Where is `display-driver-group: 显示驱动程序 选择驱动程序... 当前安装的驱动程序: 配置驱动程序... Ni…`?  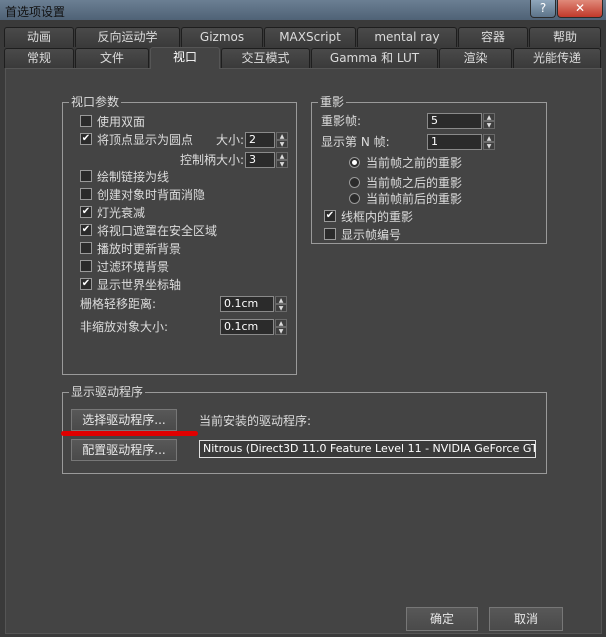 display-driver-group: 显示驱动程序 选择驱动程序... 当前安装的驱动程序: 配置驱动程序... Ni… is located at coordinates (304, 429).